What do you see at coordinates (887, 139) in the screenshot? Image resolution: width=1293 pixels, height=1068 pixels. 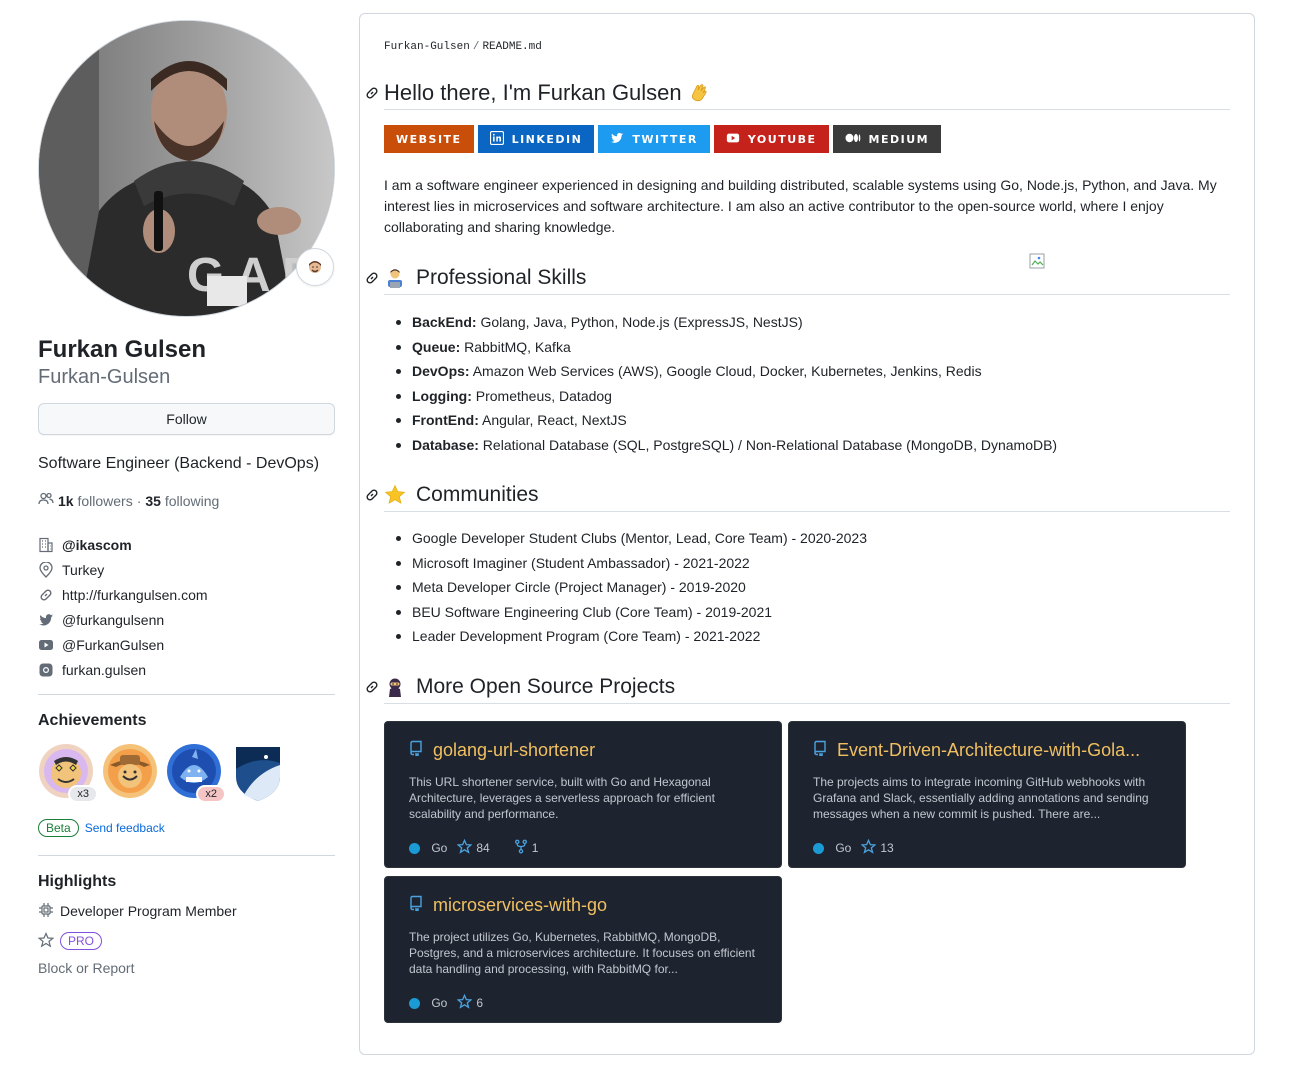 I see `medium-shield: MEDIUM` at bounding box center [887, 139].